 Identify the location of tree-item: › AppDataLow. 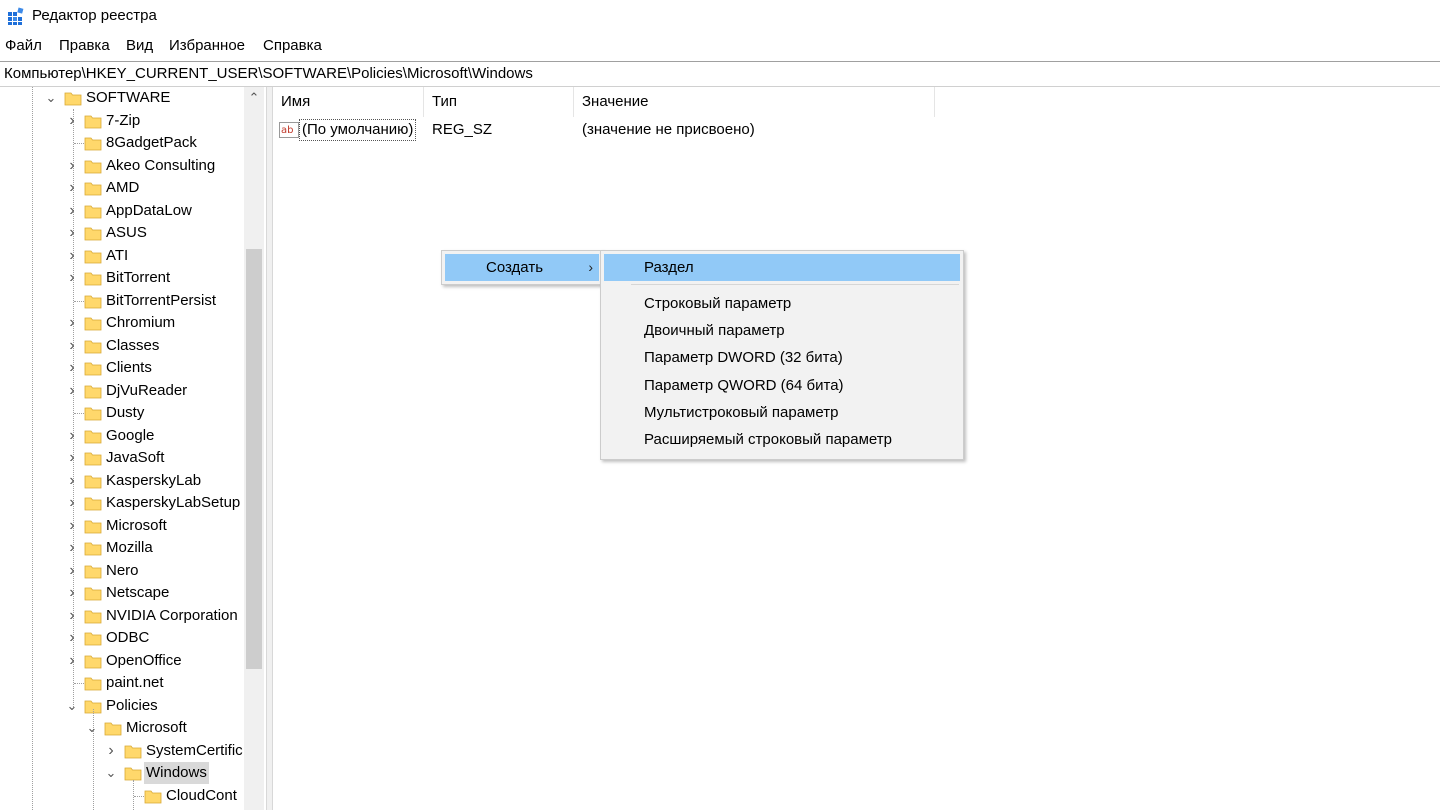
(122, 211).